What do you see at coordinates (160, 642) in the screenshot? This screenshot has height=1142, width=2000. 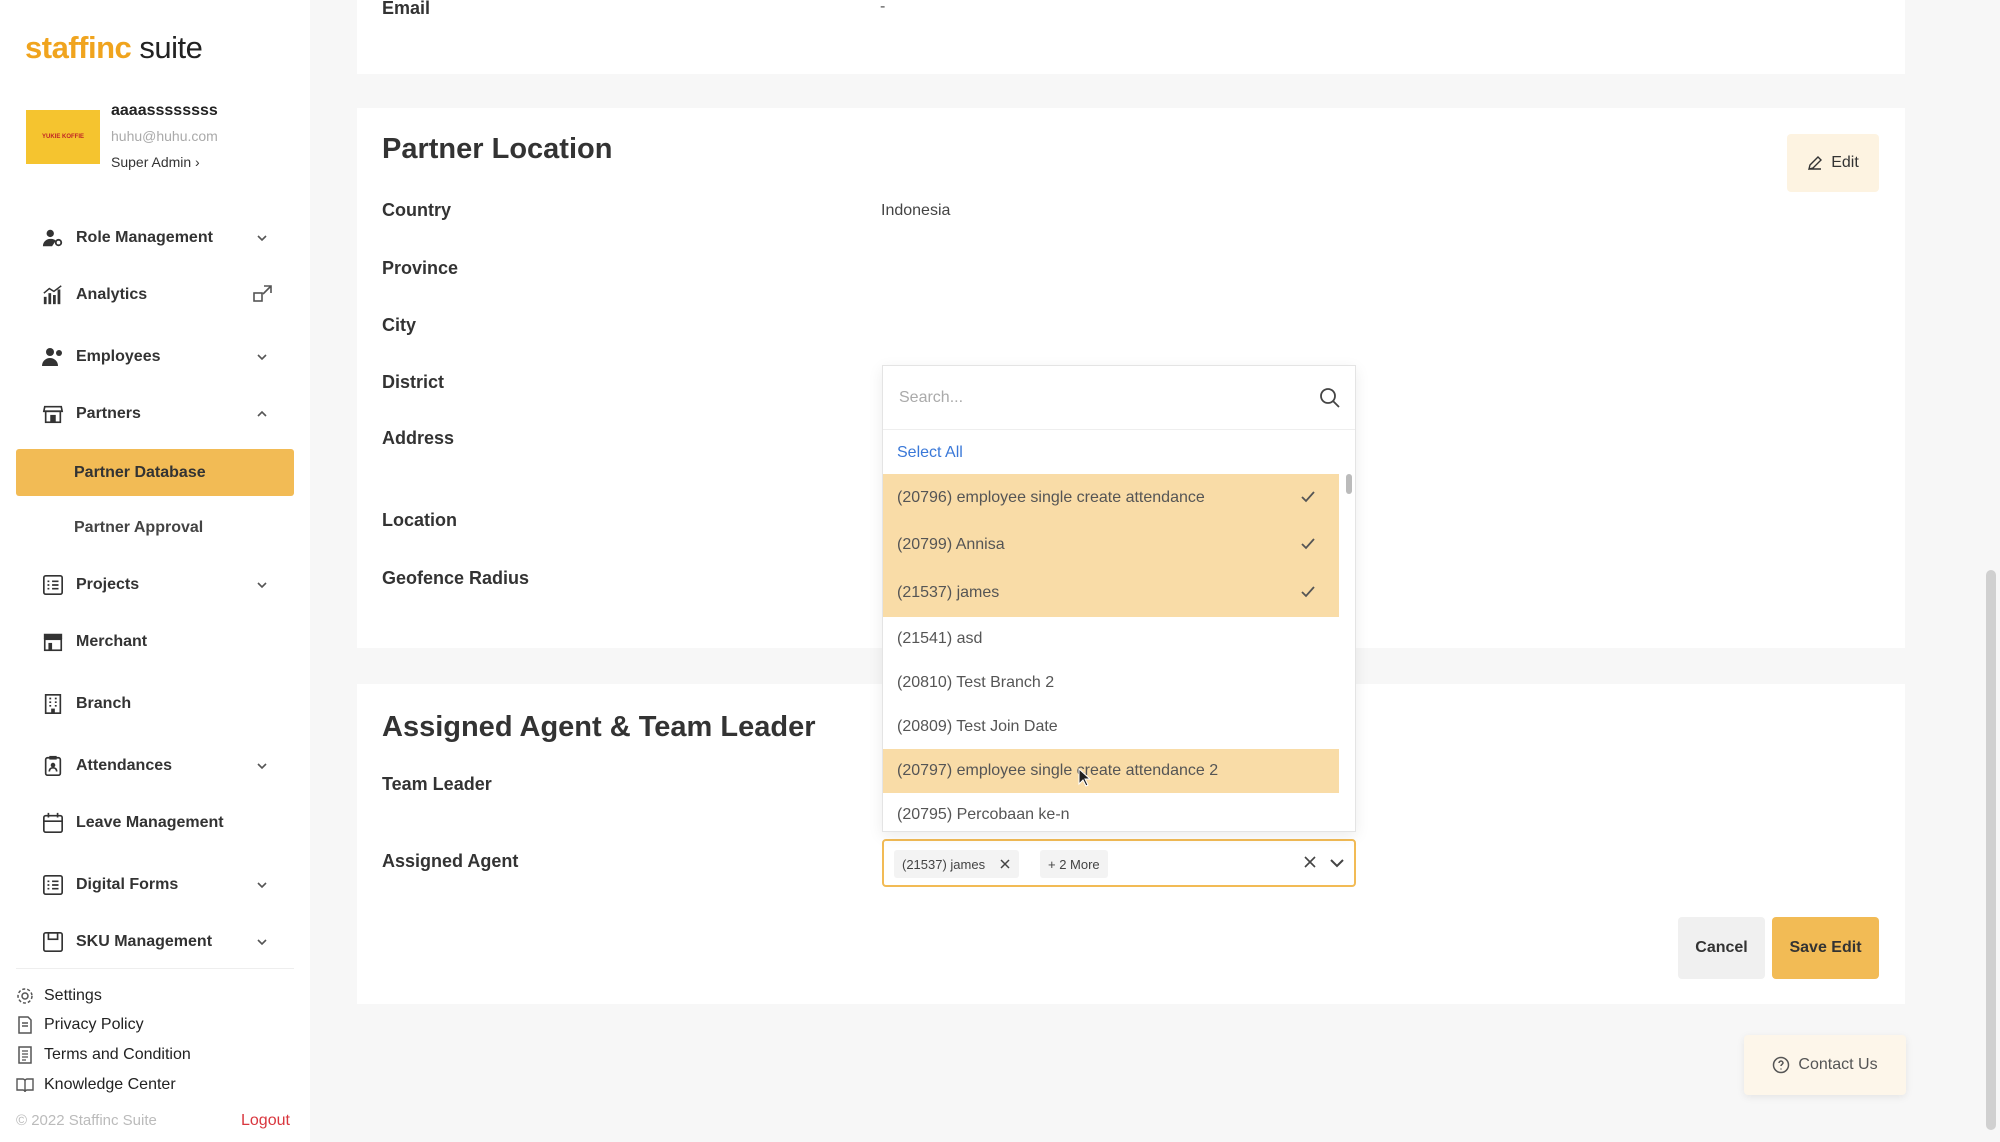 I see `sidebar-item-merchant: Merchant` at bounding box center [160, 642].